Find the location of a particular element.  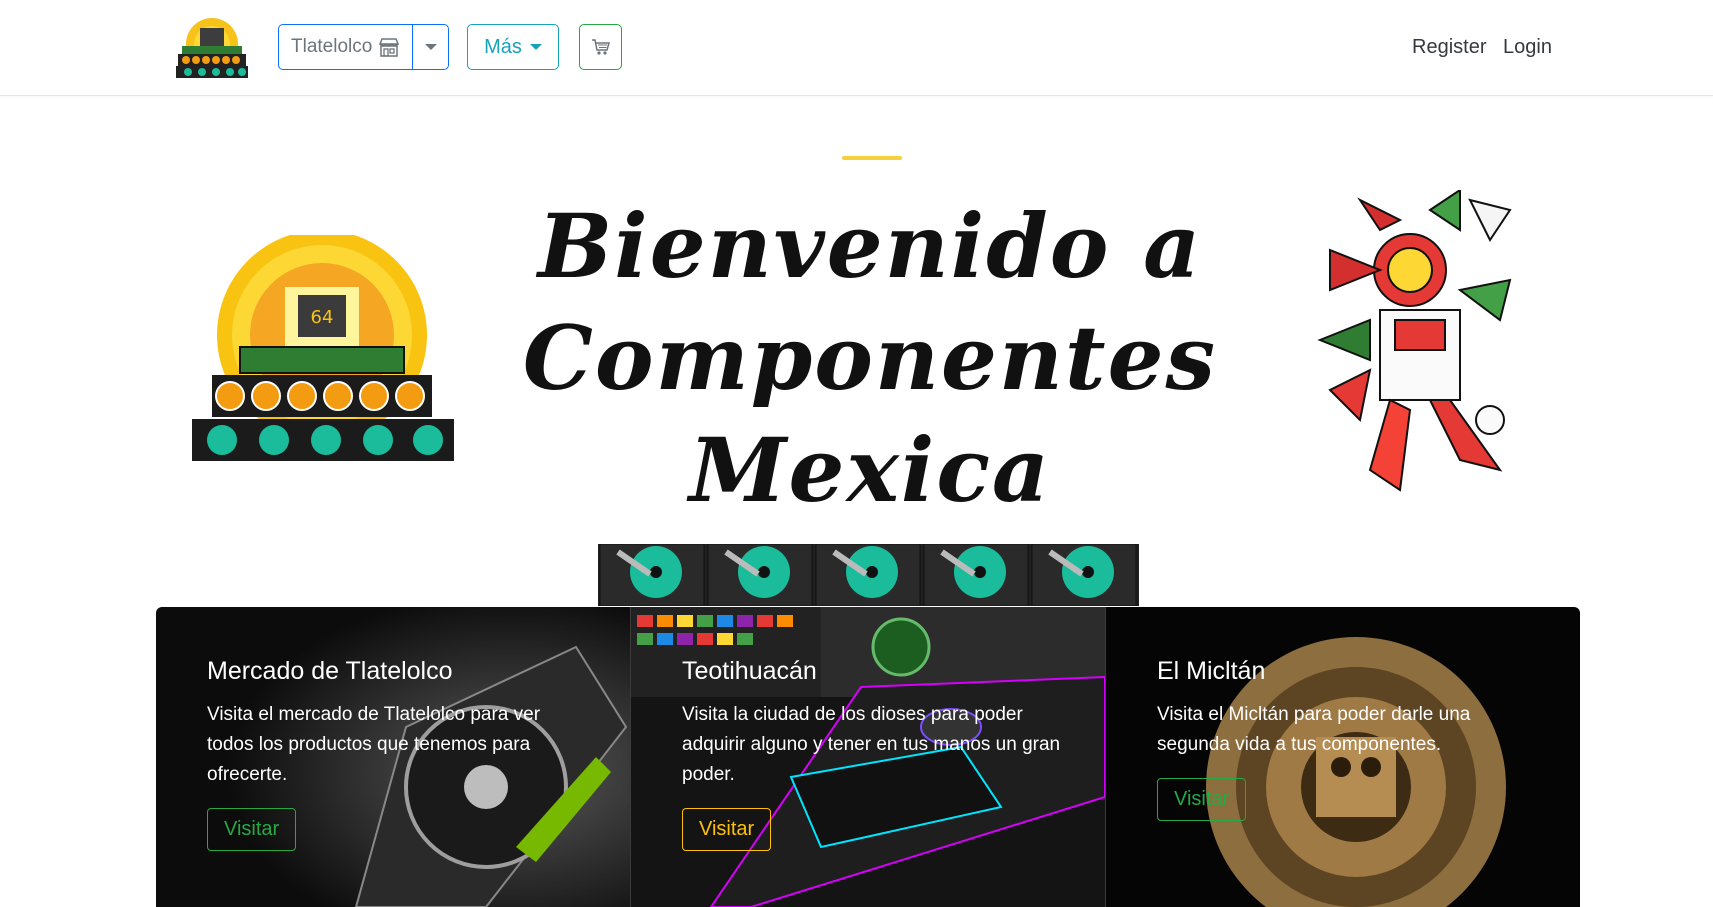

aztec-warrior-image is located at coordinates (1414, 341).